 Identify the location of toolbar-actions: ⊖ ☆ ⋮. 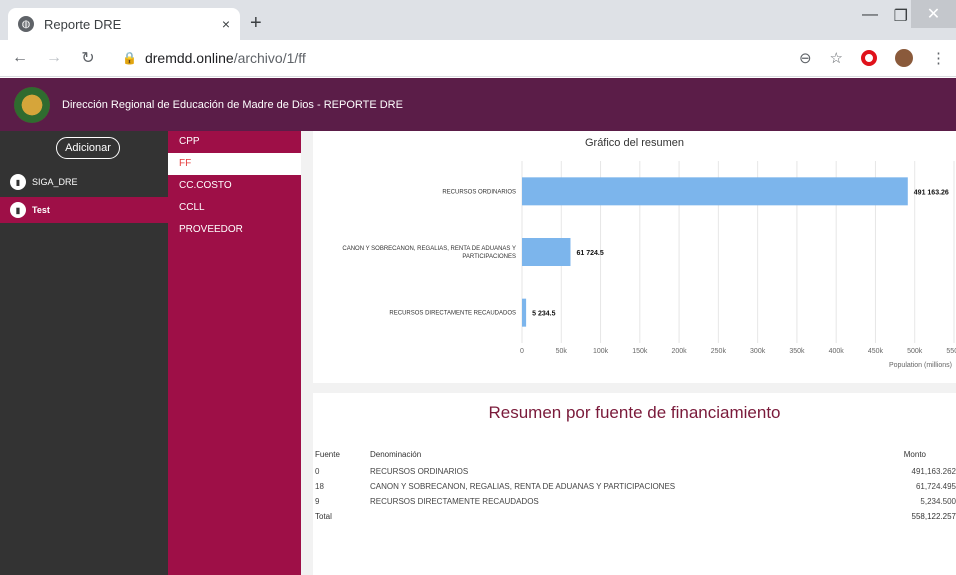
(872, 58).